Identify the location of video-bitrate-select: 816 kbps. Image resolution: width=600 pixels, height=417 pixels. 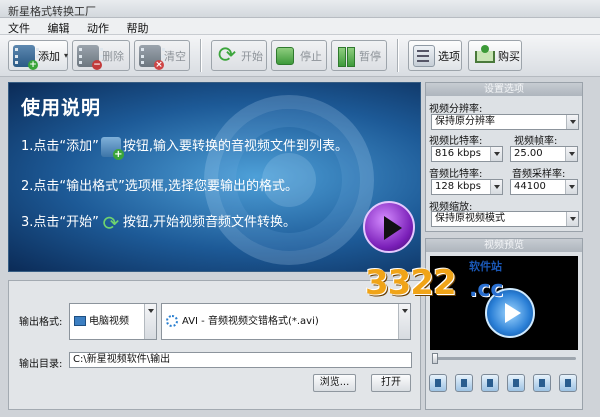
(467, 154).